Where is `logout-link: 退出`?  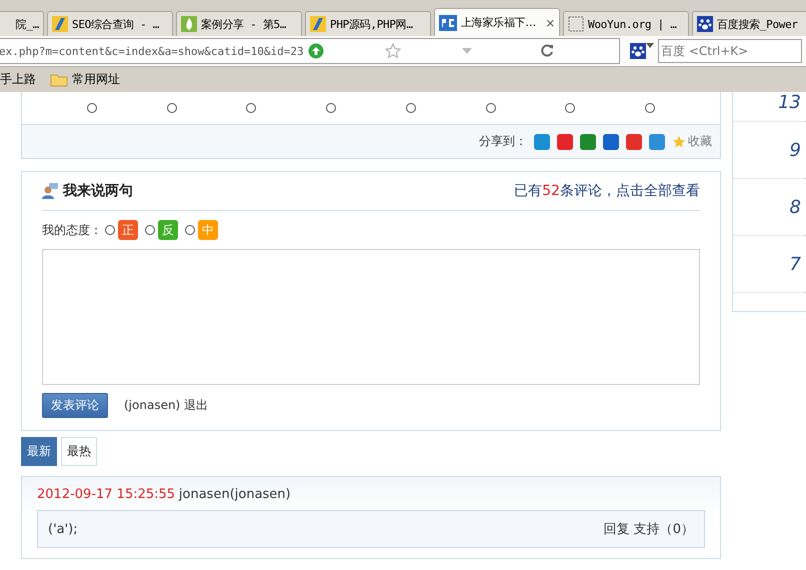
logout-link: 退出 is located at coordinates (196, 405).